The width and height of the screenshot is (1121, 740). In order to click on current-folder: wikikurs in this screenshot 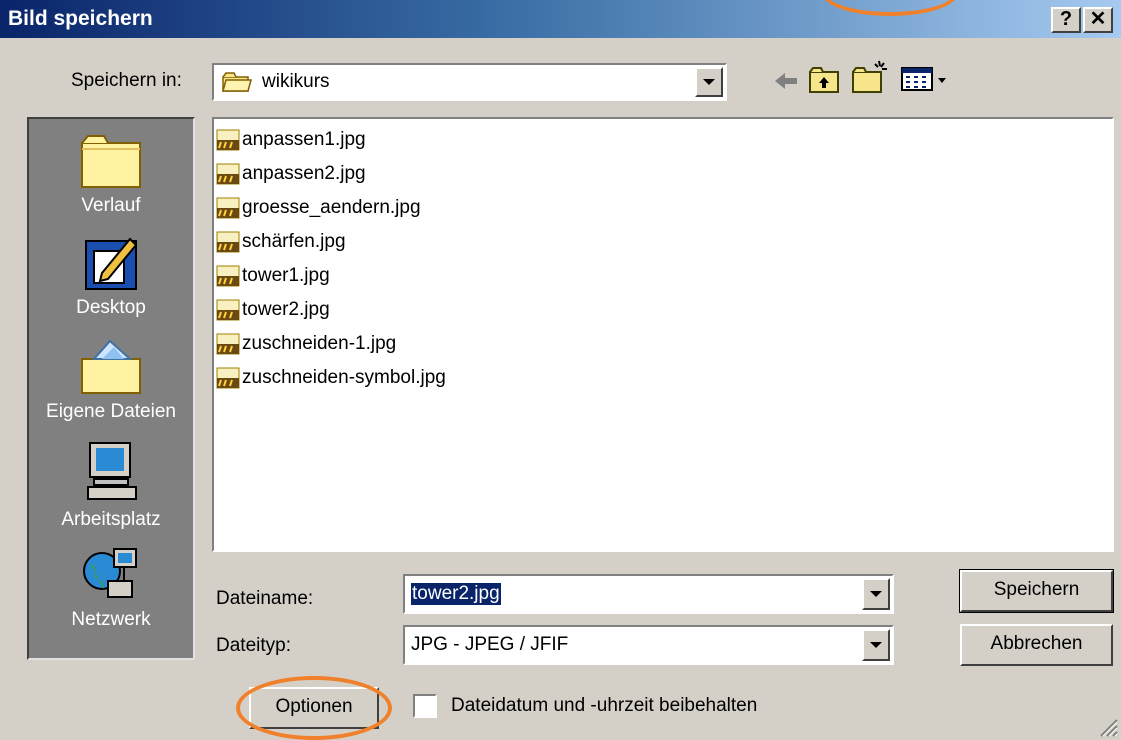, I will do `click(296, 81)`.